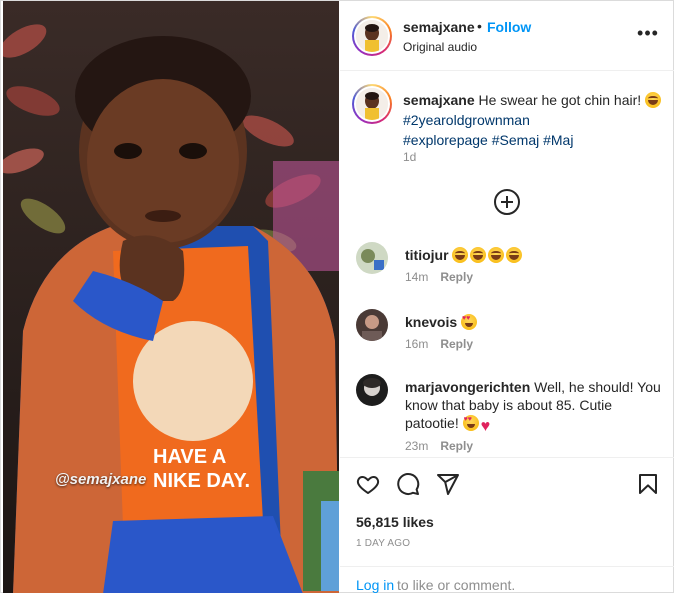  I want to click on like-heart-icon, so click(368, 484).